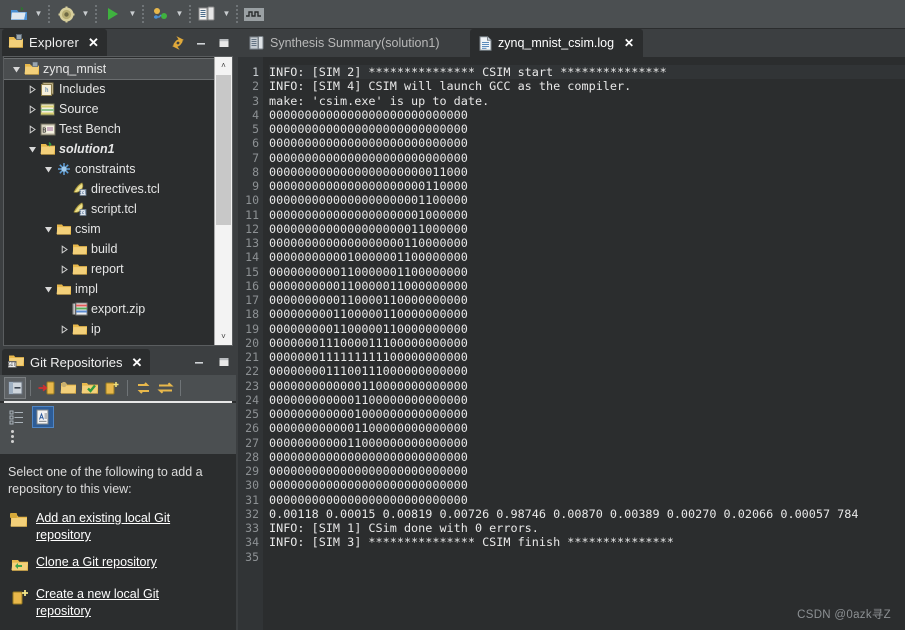 This screenshot has width=905, height=630. Describe the element at coordinates (116, 527) in the screenshot. I see `git-link-label: Add an existing local Git repository` at that location.